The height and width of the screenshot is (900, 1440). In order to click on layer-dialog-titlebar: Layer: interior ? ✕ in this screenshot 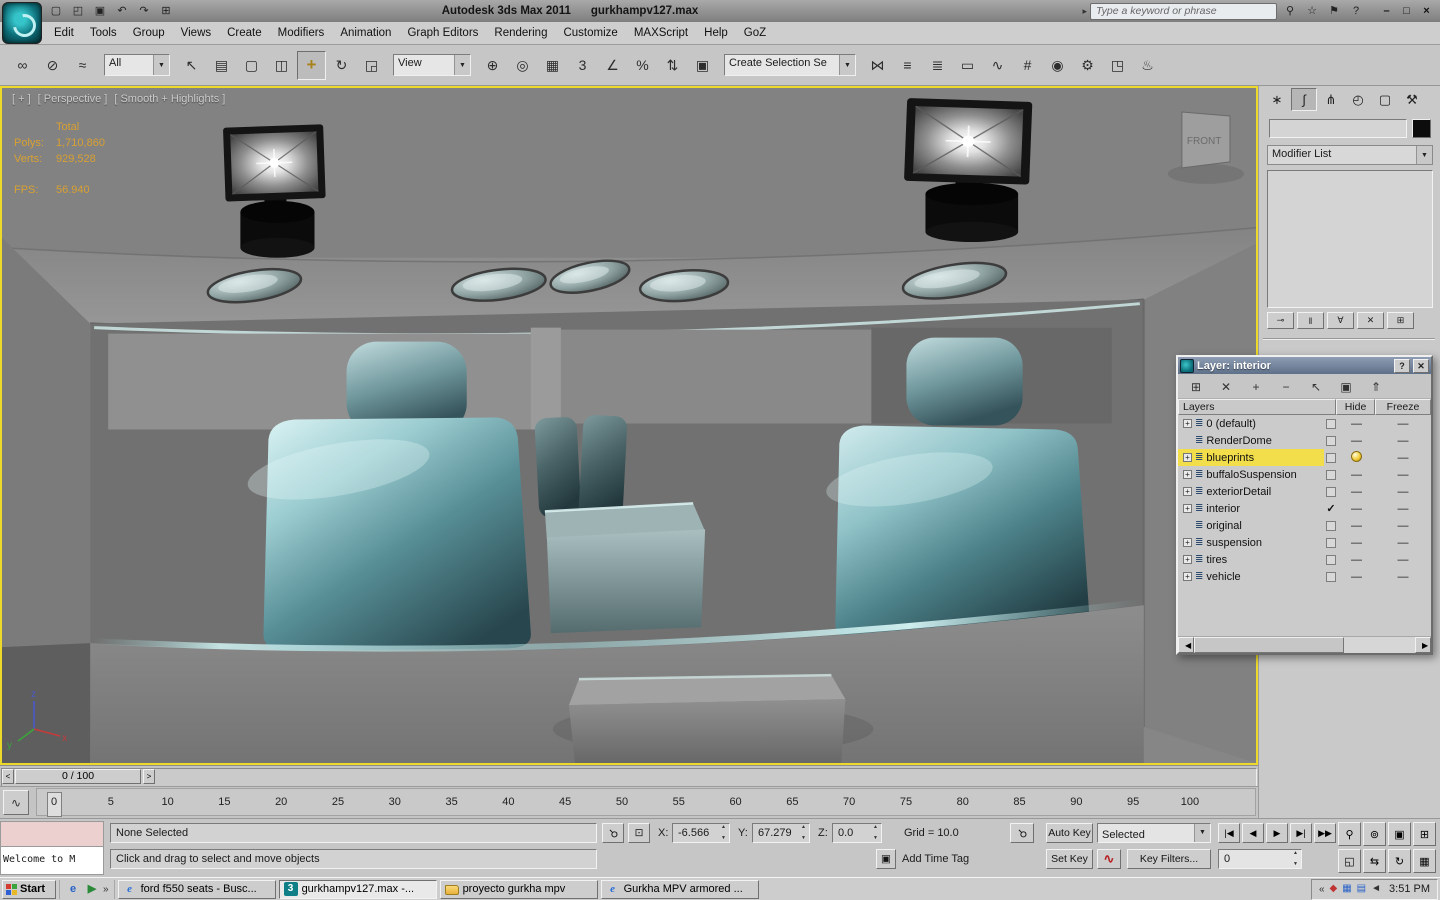, I will do `click(1304, 365)`.